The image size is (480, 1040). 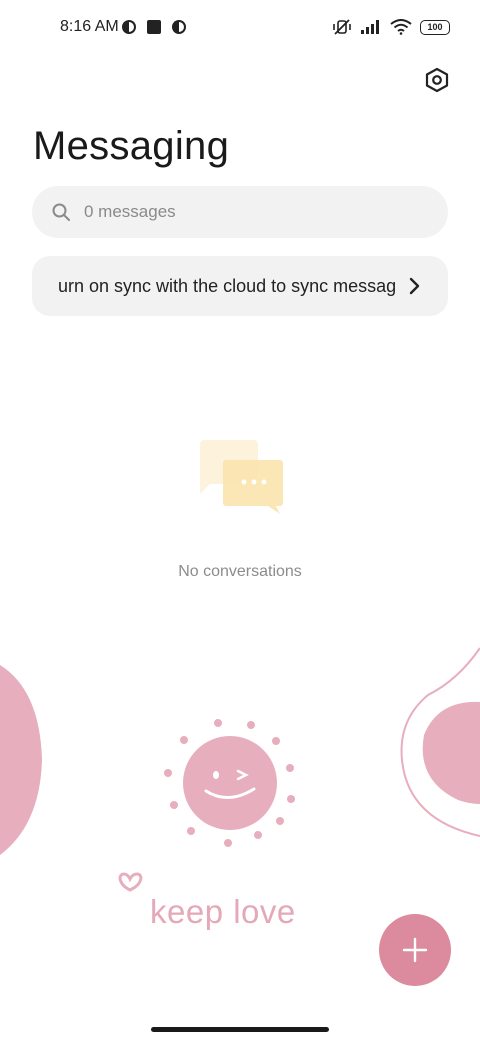 I want to click on new-message-button, so click(x=415, y=950).